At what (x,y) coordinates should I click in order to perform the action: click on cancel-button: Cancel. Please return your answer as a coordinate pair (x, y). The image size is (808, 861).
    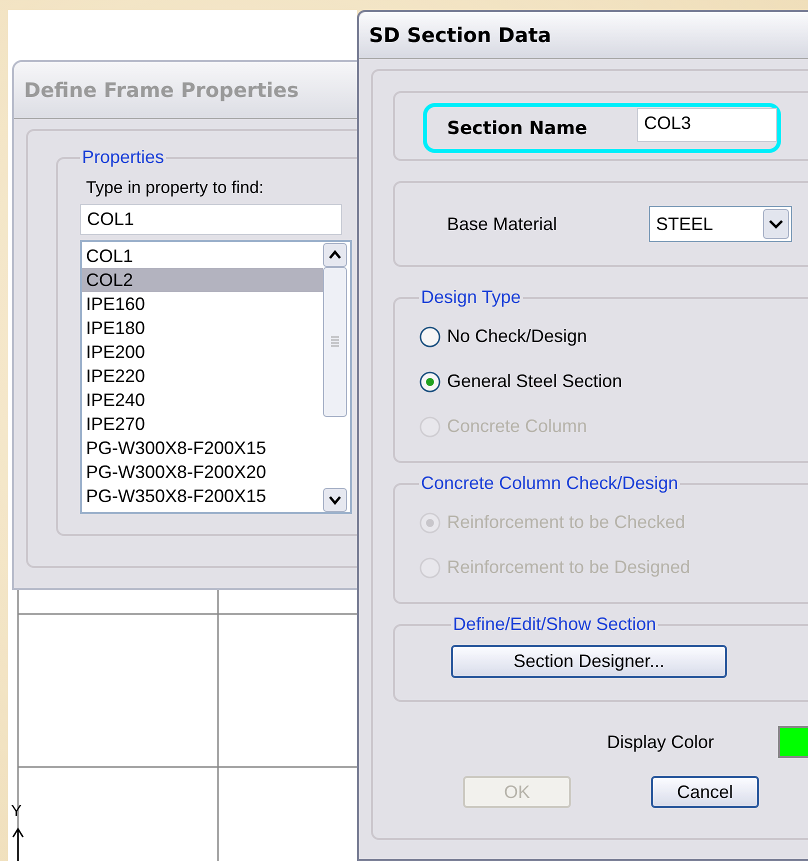
    Looking at the image, I should click on (705, 792).